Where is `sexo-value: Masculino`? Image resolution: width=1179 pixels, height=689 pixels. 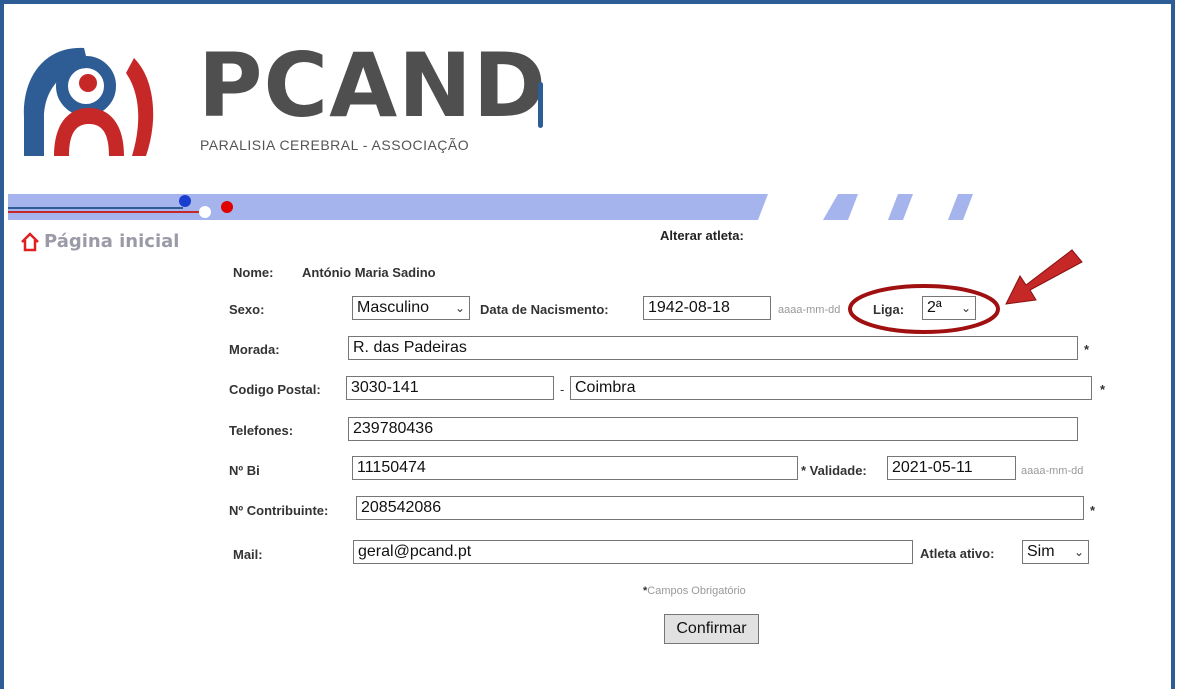
sexo-value: Masculino is located at coordinates (393, 307).